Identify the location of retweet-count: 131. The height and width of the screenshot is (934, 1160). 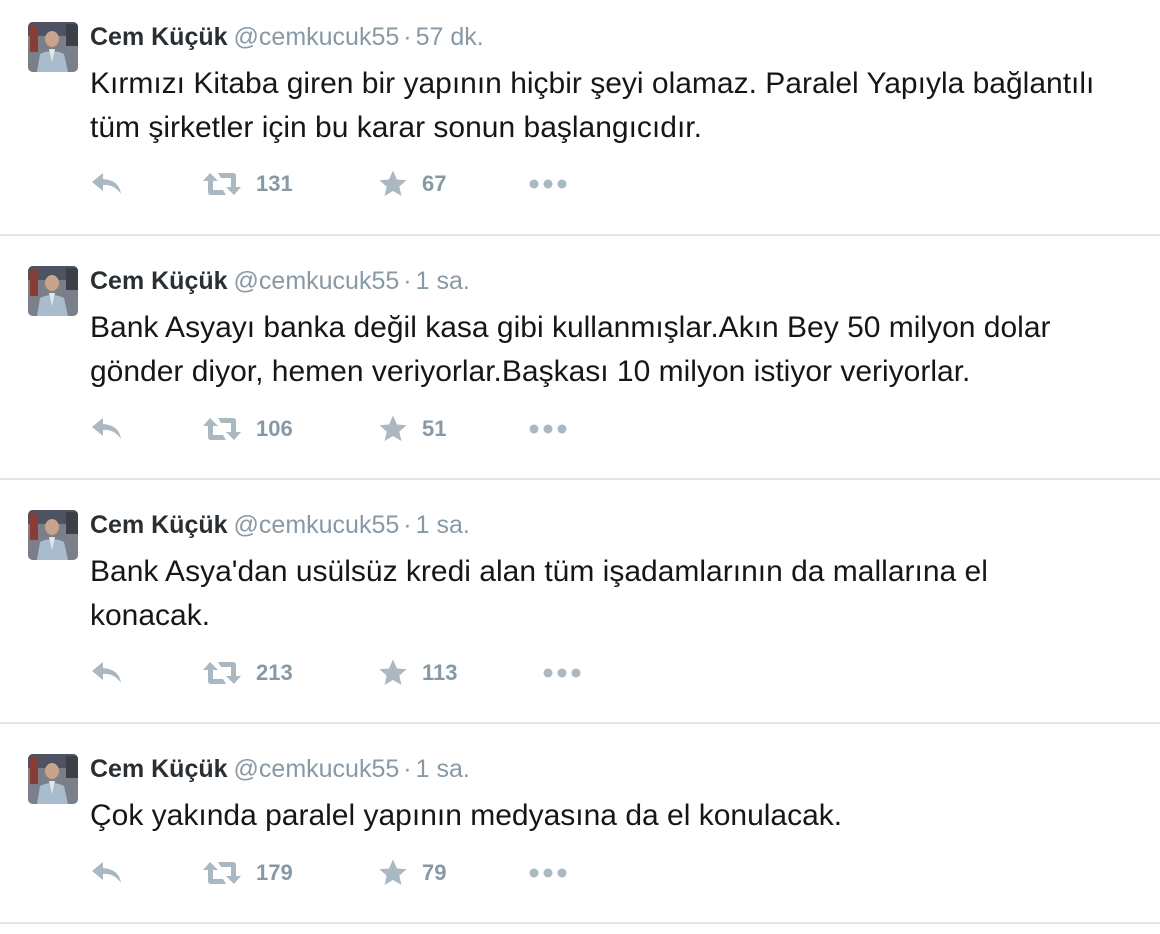
(274, 183).